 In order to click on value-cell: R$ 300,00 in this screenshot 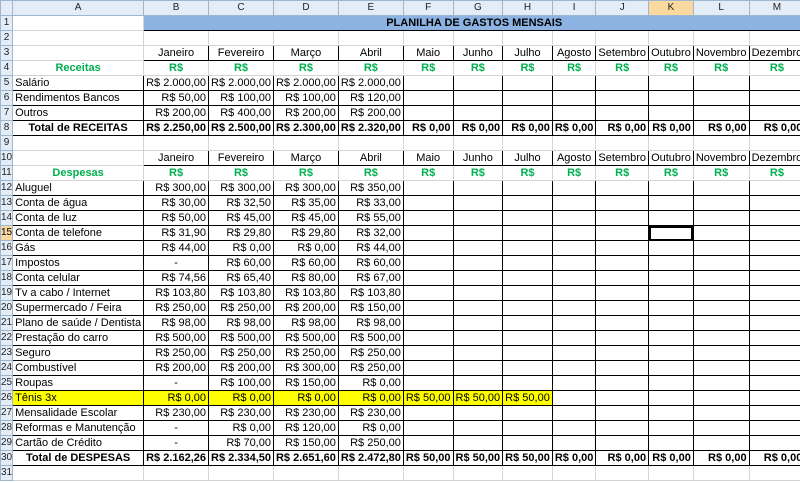, I will do `click(305, 188)`.